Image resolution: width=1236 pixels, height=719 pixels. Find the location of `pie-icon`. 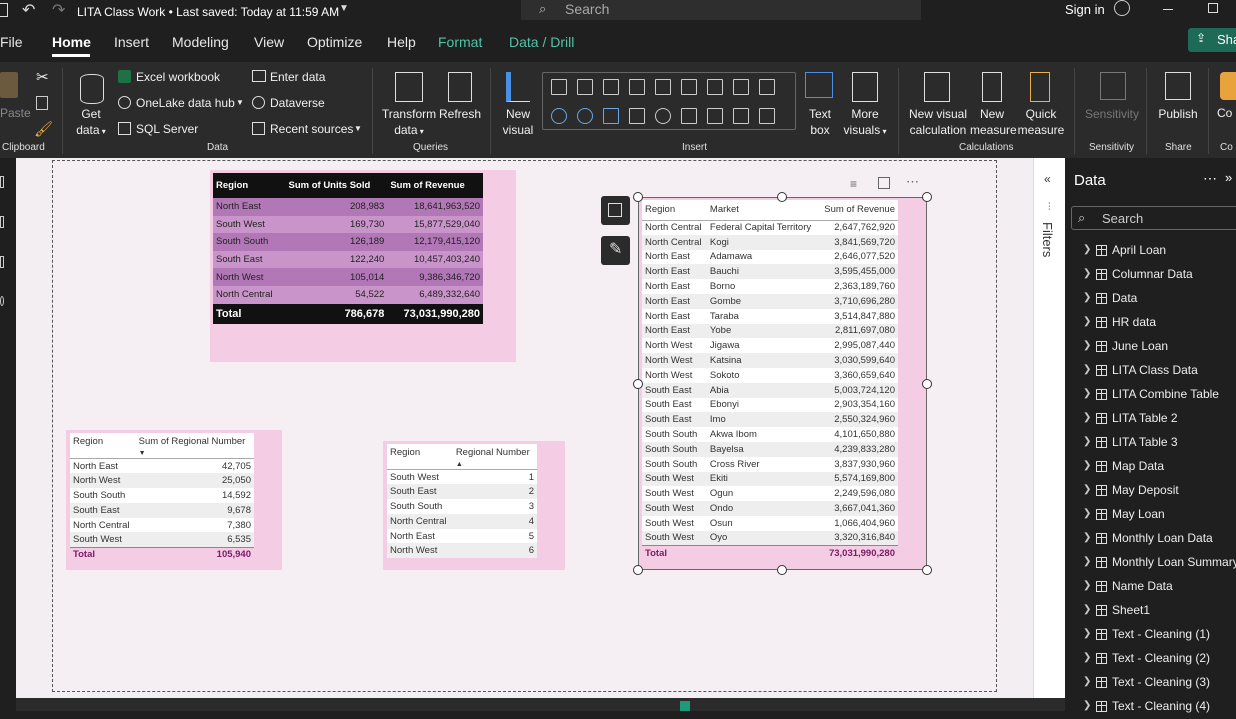

pie-icon is located at coordinates (559, 116).